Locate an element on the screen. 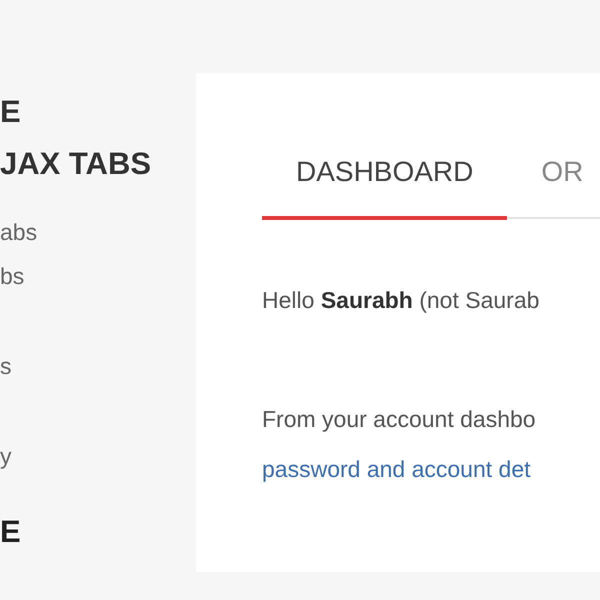 Image resolution: width=600 pixels, height=600 pixels. sidebar-link: s is located at coordinates (6, 366).